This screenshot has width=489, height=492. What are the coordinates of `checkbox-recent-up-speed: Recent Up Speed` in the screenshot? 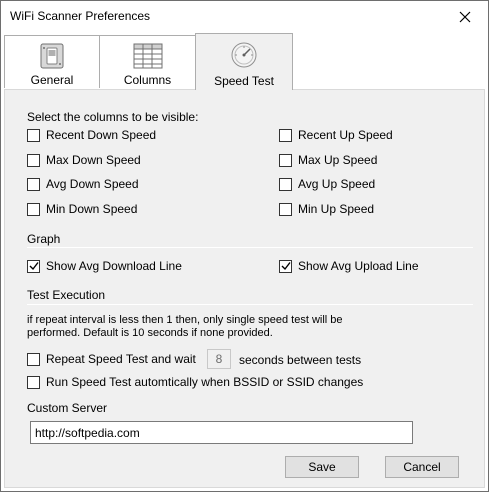 It's located at (336, 135).